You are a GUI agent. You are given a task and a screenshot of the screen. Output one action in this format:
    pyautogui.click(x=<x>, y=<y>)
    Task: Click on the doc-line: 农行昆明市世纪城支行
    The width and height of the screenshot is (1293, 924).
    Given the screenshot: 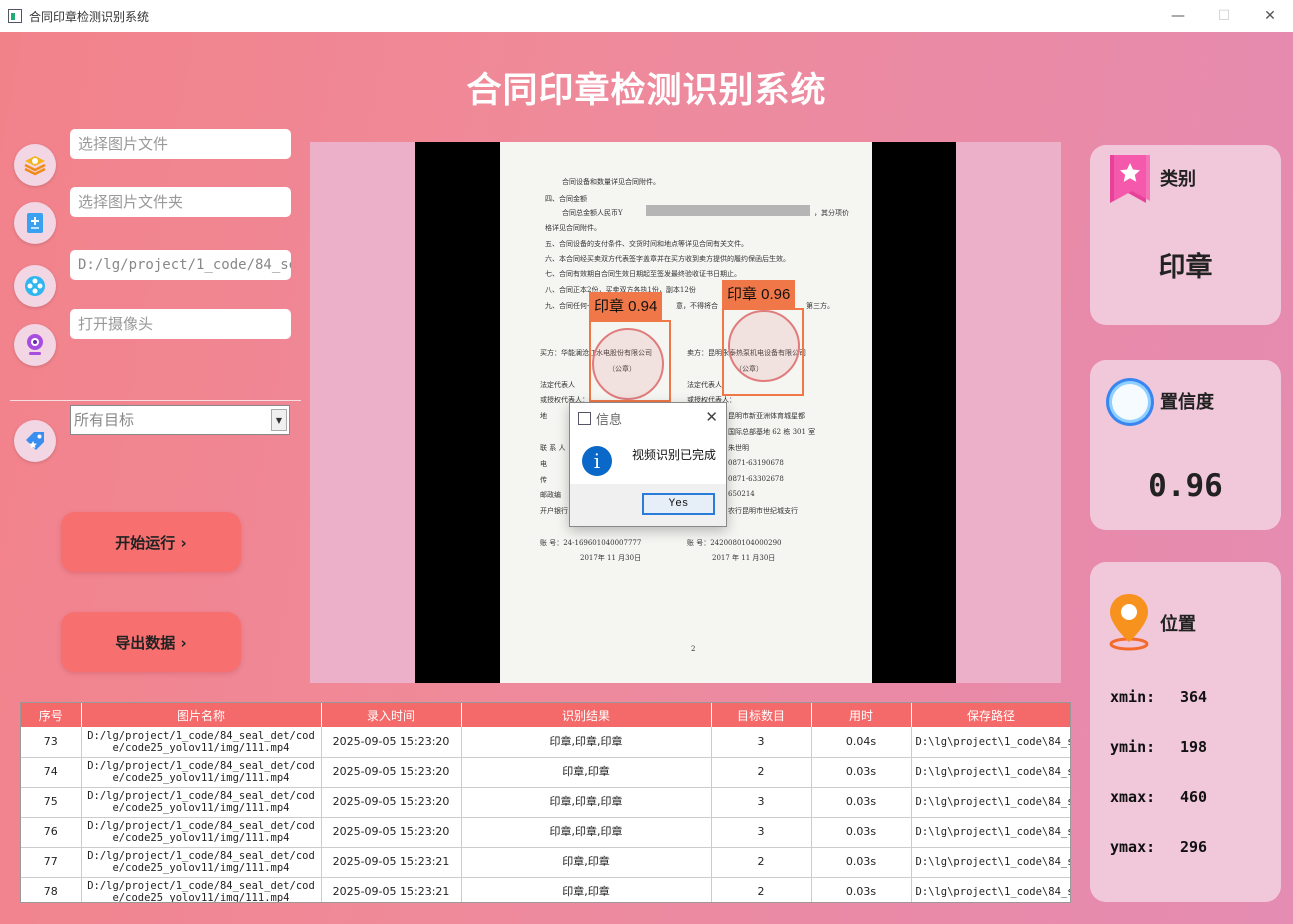 What is the action you would take?
    pyautogui.click(x=763, y=511)
    